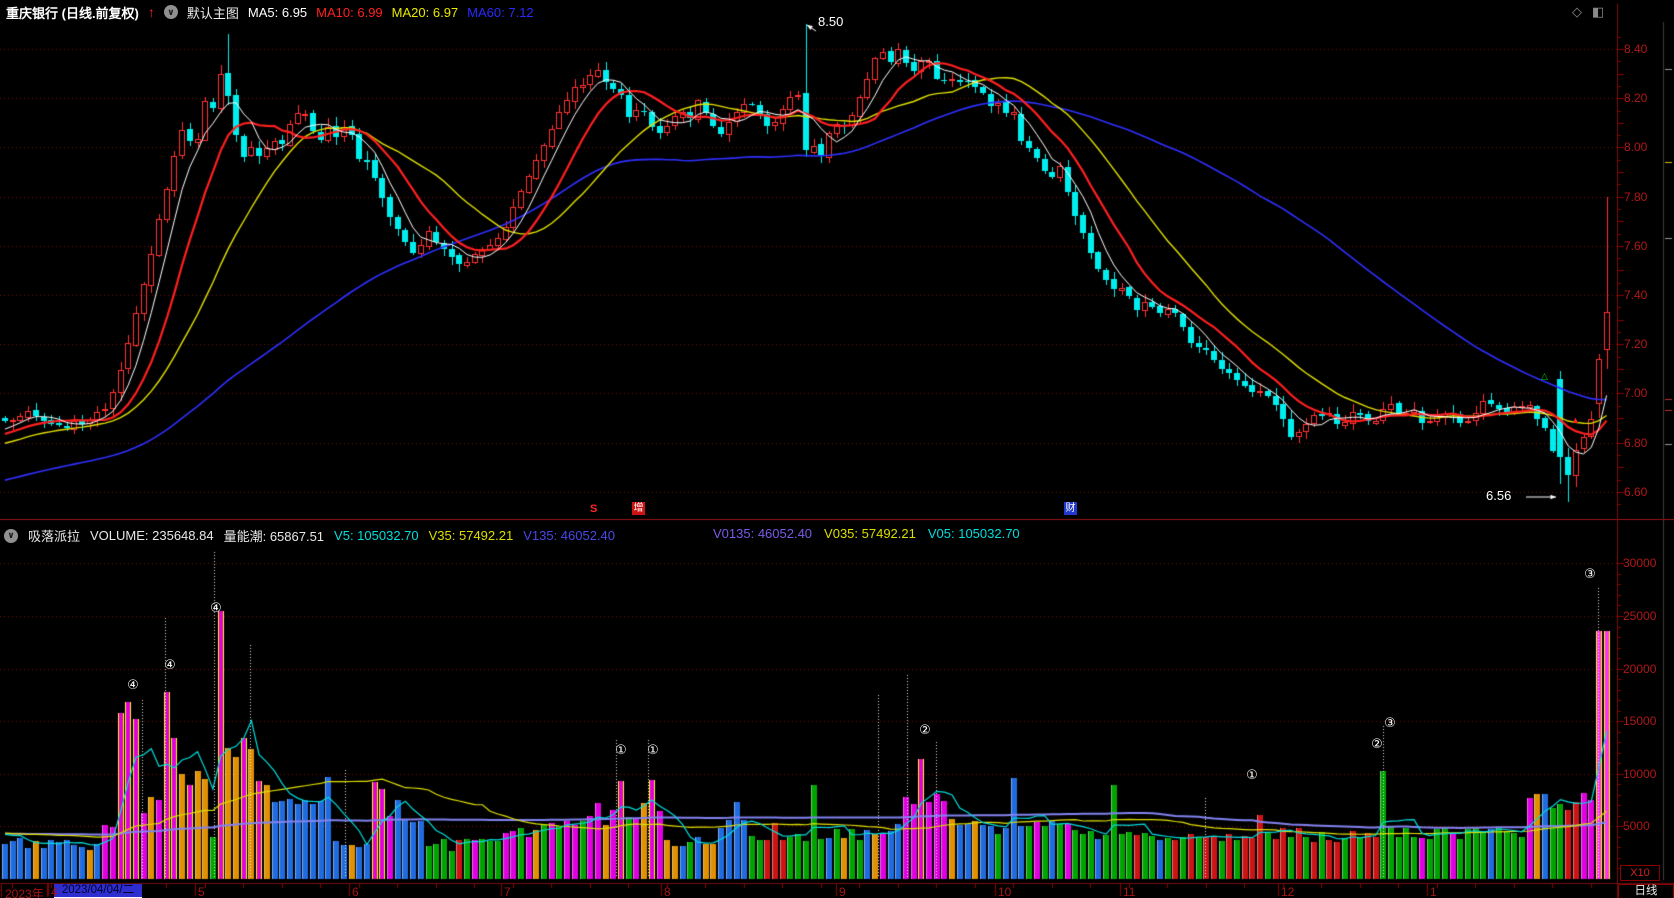 This screenshot has width=1674, height=898. I want to click on header-window-icons: ◇ ◧, so click(1588, 12).